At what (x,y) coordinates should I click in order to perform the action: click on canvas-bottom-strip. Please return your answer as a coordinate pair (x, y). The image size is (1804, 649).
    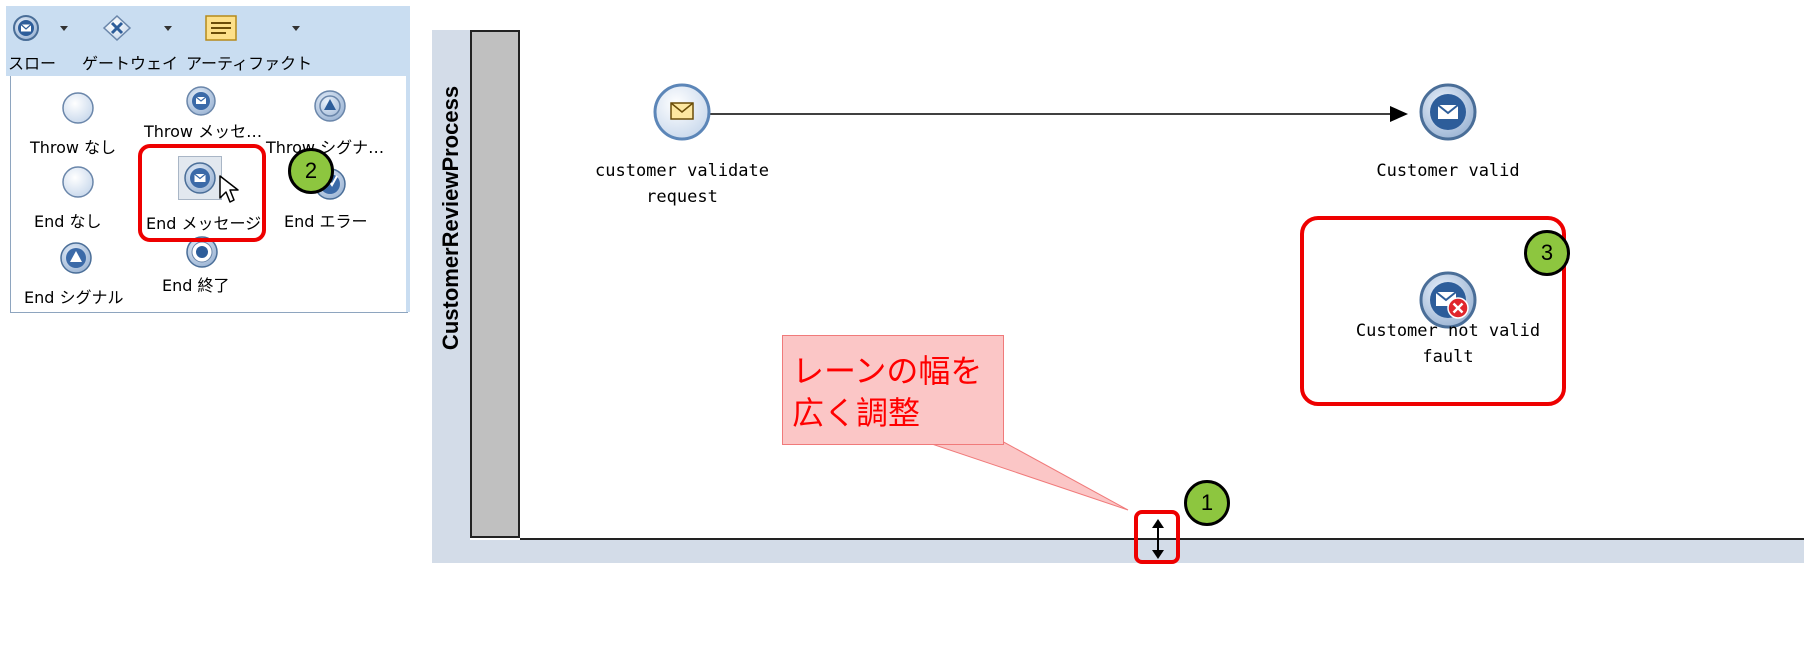
    Looking at the image, I should click on (1118, 551).